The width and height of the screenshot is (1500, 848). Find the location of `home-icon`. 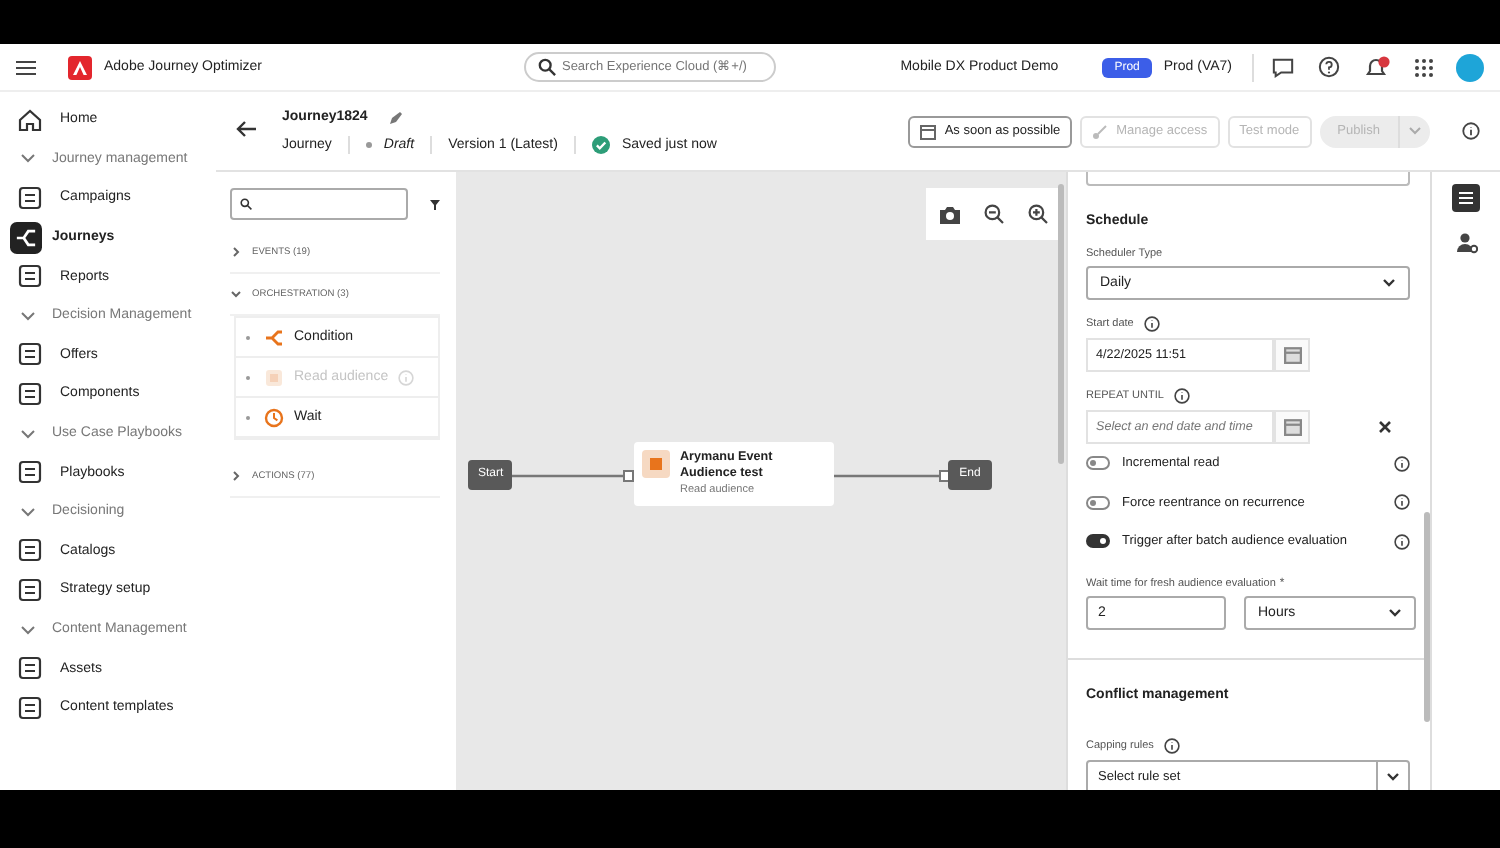

home-icon is located at coordinates (30, 119).